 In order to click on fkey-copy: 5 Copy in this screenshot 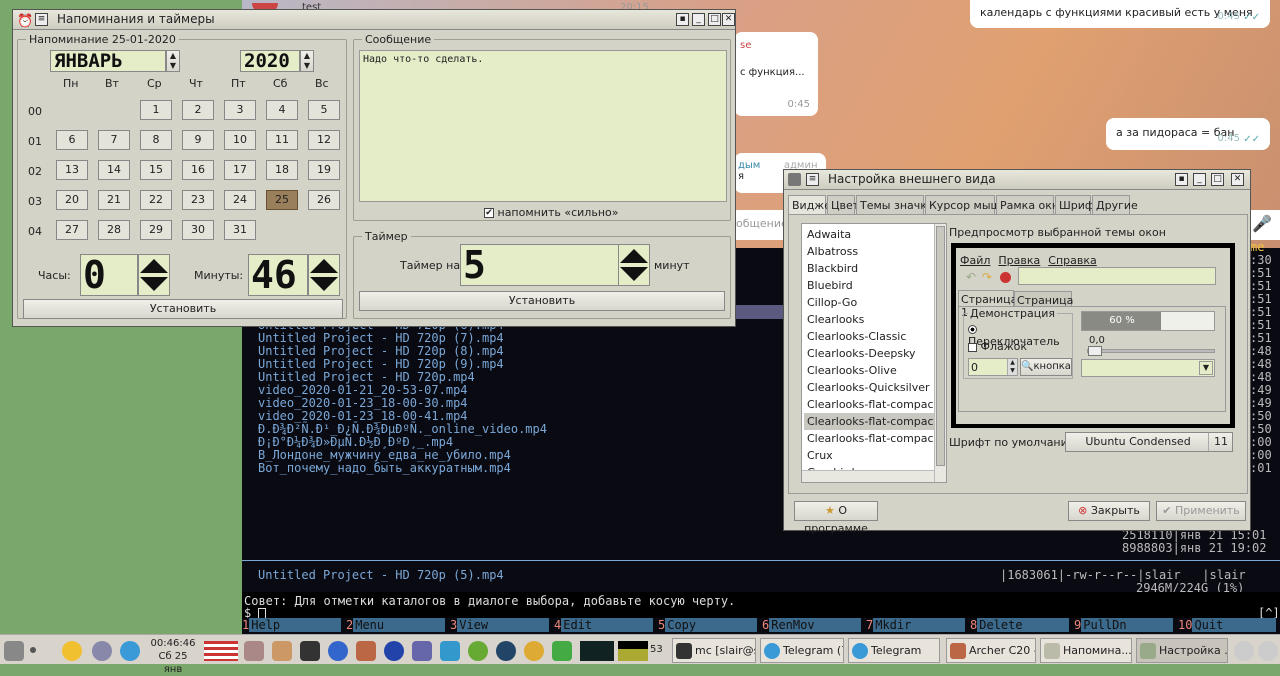, I will do `click(708, 626)`.